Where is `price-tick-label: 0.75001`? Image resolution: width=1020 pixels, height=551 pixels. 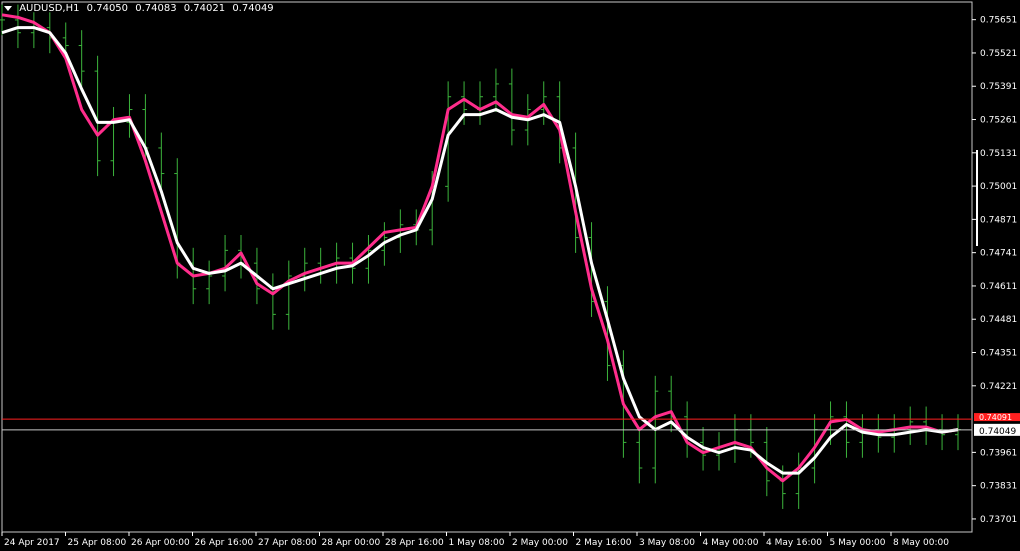
price-tick-label: 0.75001 is located at coordinates (998, 187).